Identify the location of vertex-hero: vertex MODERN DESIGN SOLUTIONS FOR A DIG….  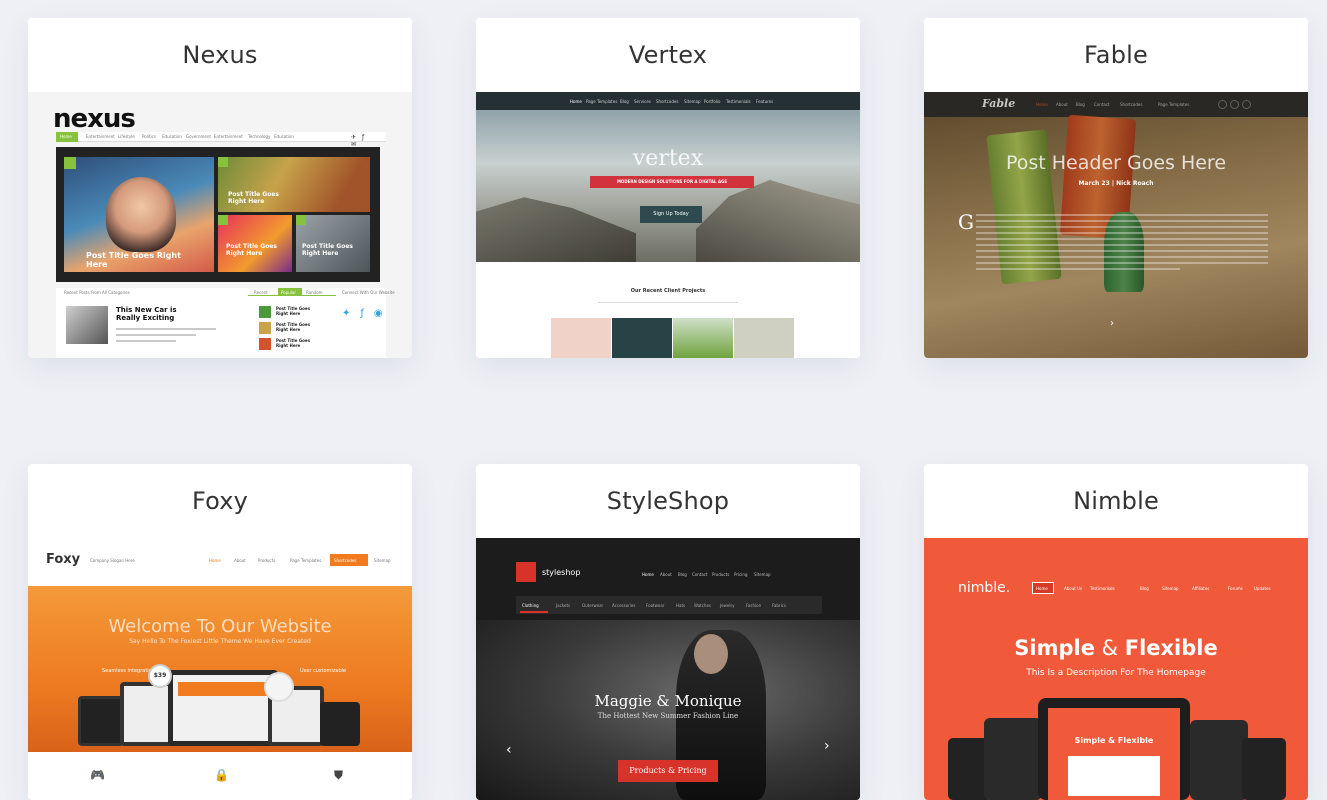
(668, 186).